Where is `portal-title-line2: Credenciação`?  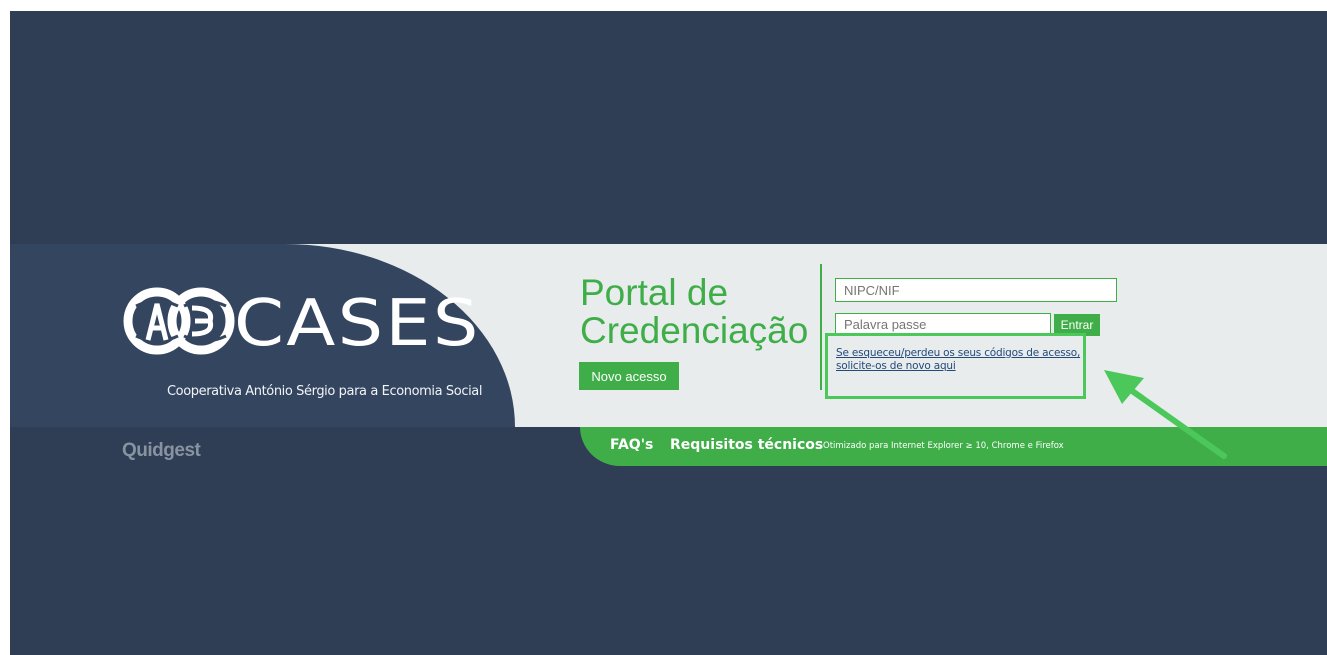 portal-title-line2: Credenciação is located at coordinates (694, 330).